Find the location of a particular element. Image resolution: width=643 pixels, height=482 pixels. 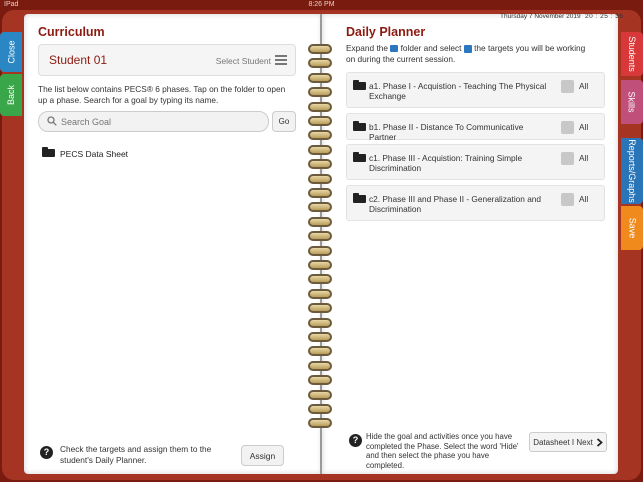

datasheet-next-button: Datasheet I Next is located at coordinates (568, 442).